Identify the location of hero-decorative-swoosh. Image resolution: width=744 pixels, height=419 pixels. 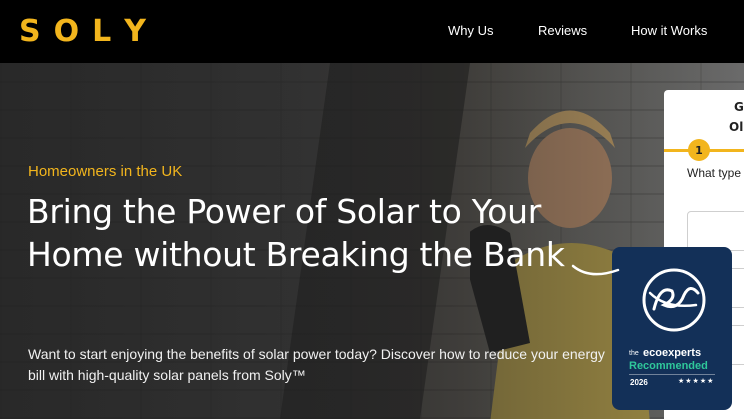
(595, 270).